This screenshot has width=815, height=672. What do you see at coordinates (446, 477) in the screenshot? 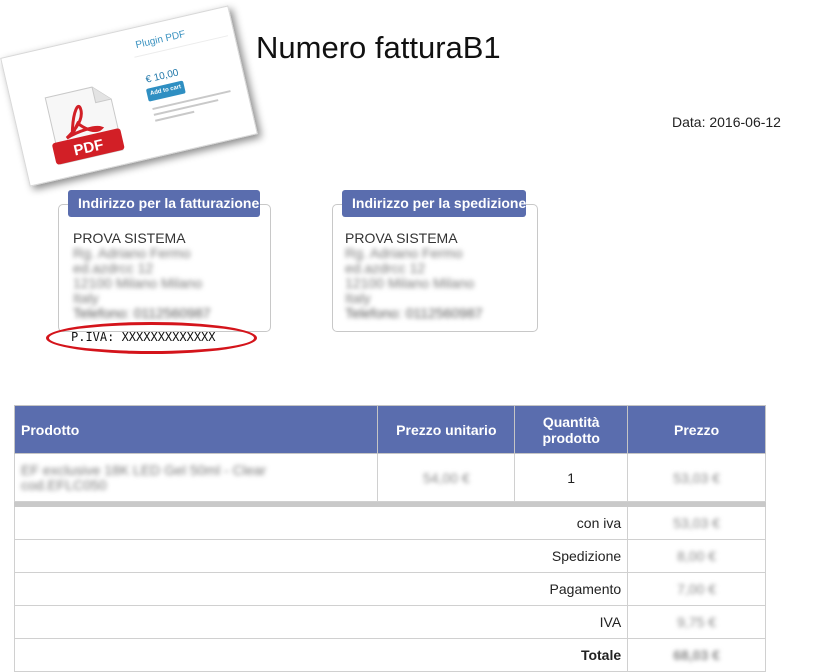
I see `item-unit-price: 54,00 €` at bounding box center [446, 477].